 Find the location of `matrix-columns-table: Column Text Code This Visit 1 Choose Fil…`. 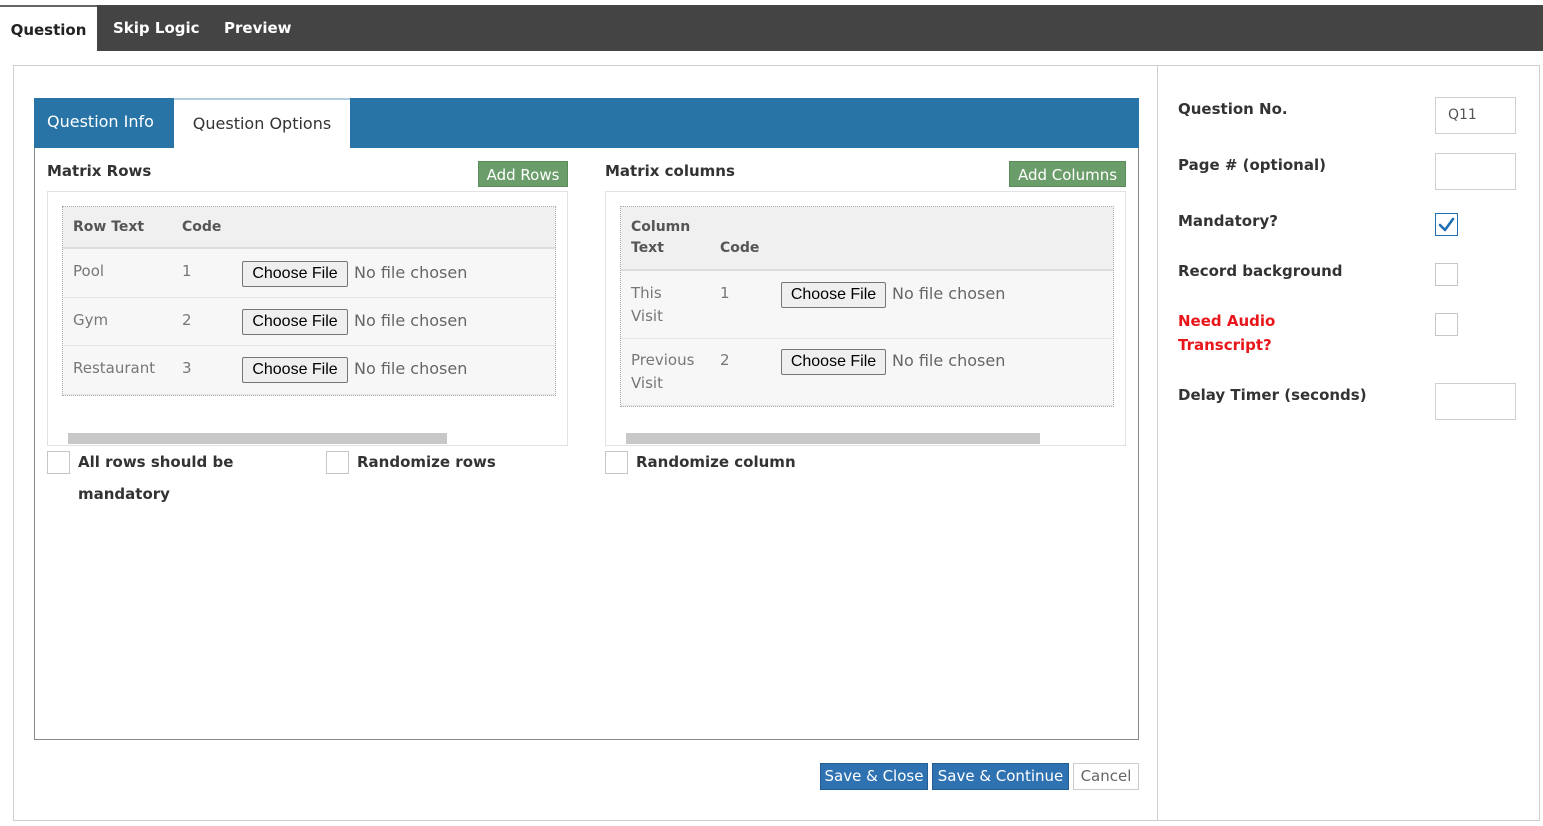

matrix-columns-table: Column Text Code This Visit 1 Choose Fil… is located at coordinates (867, 306).